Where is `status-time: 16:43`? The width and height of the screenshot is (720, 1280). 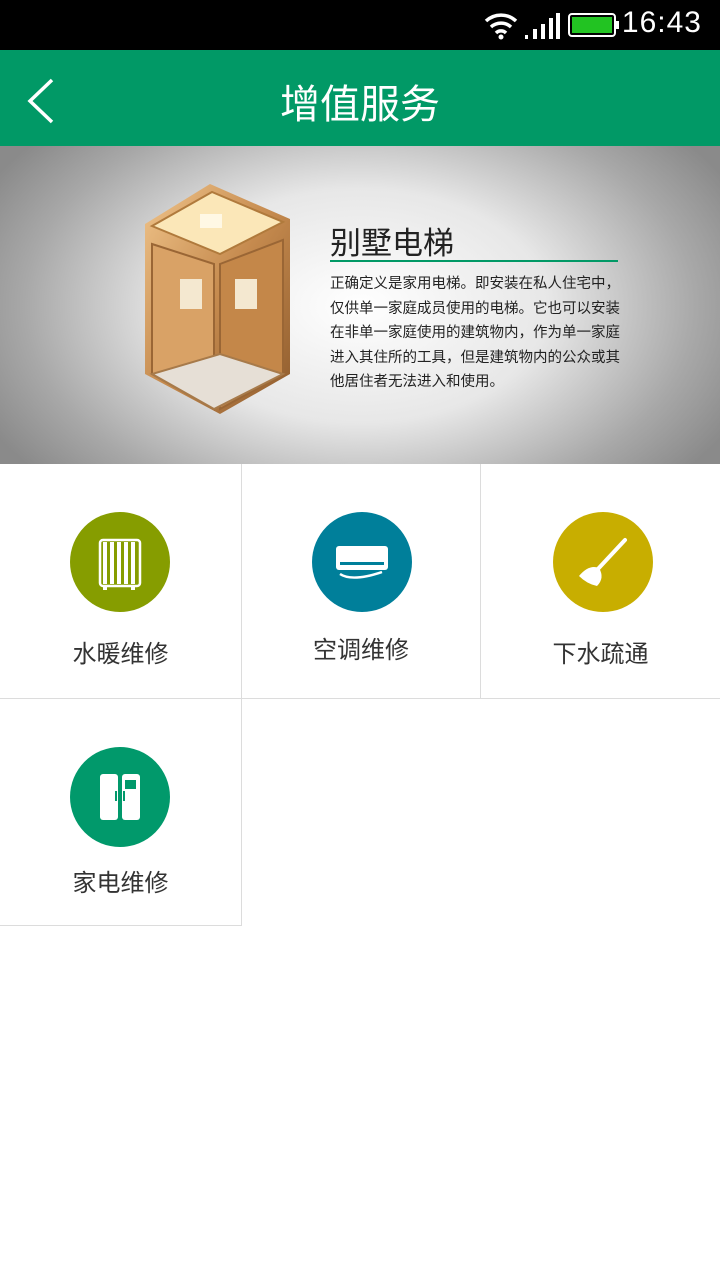 status-time: 16:43 is located at coordinates (661, 22).